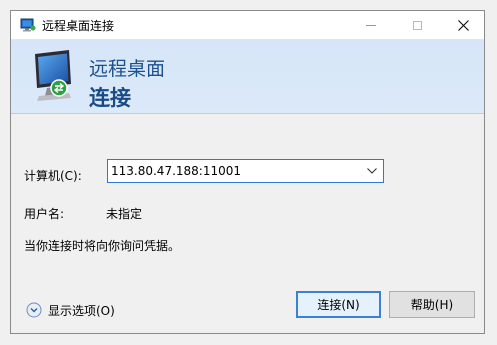 The width and height of the screenshot is (497, 345). What do you see at coordinates (53, 75) in the screenshot?
I see `remote-desktop-monitor-icon` at bounding box center [53, 75].